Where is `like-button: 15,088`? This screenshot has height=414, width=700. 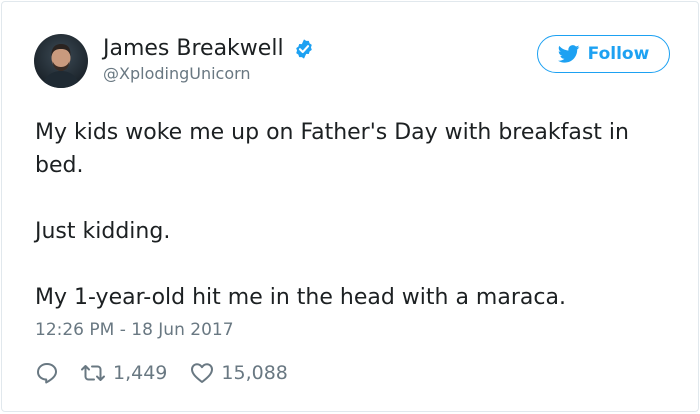
like-button: 15,088 is located at coordinates (239, 373).